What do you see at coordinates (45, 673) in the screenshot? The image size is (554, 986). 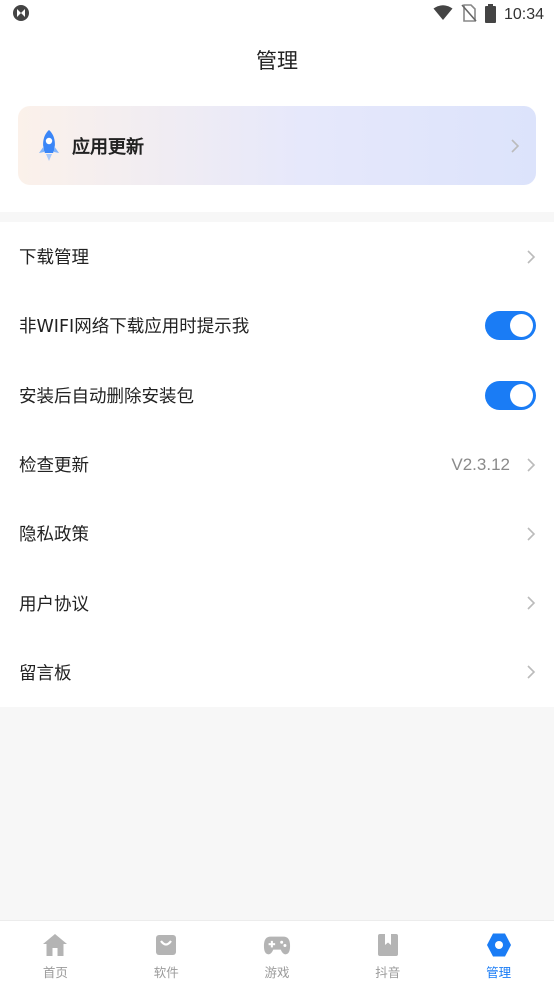 I see `message-board-label: 留言板` at bounding box center [45, 673].